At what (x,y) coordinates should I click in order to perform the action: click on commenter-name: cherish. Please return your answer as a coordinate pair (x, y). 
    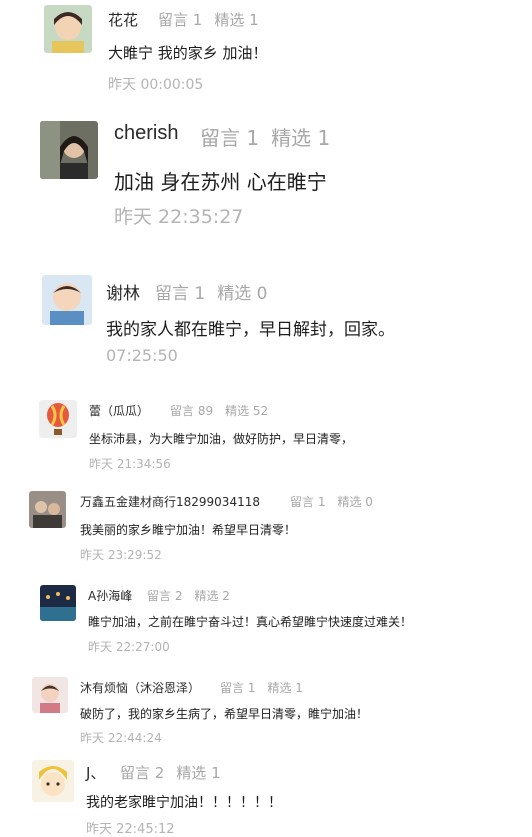
    Looking at the image, I should click on (146, 133).